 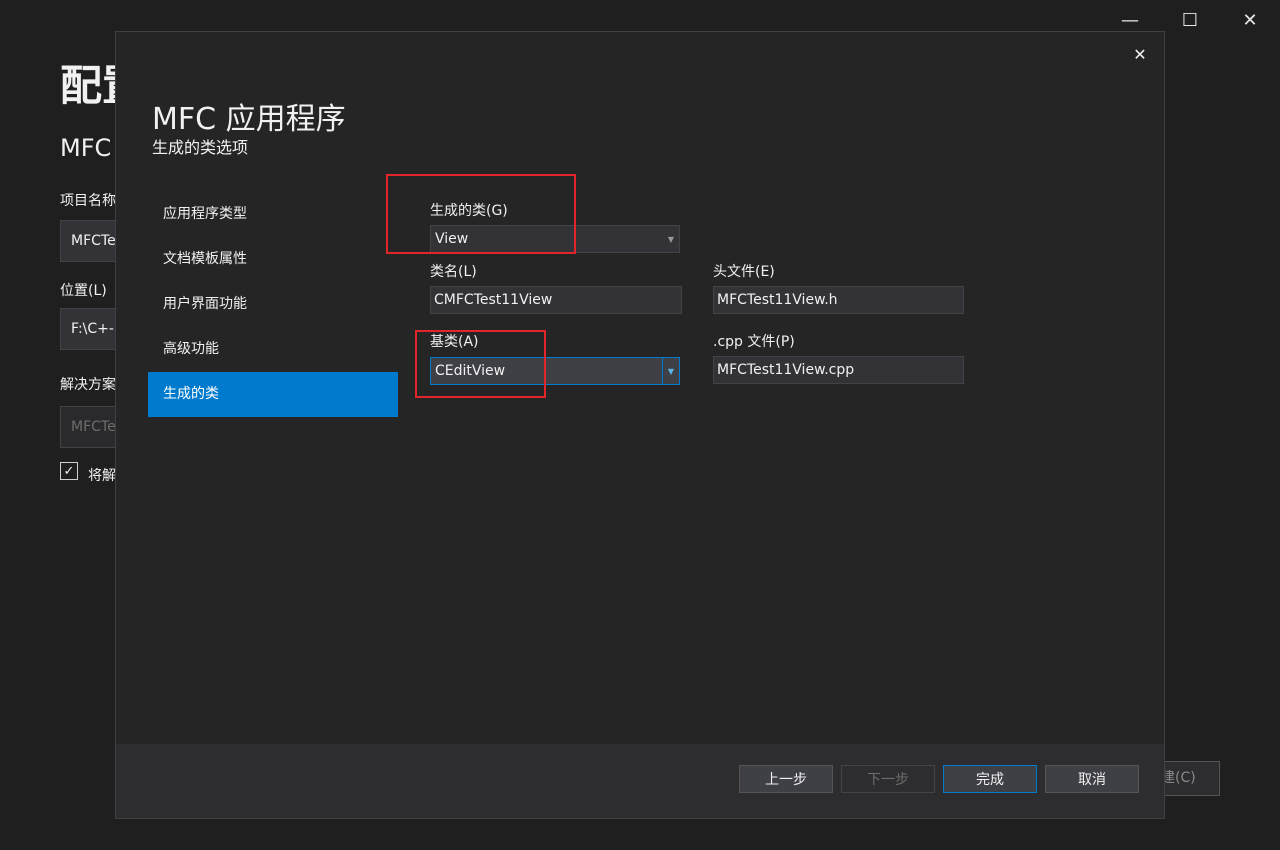 What do you see at coordinates (1250, 20) in the screenshot?
I see `close-icon: ✕` at bounding box center [1250, 20].